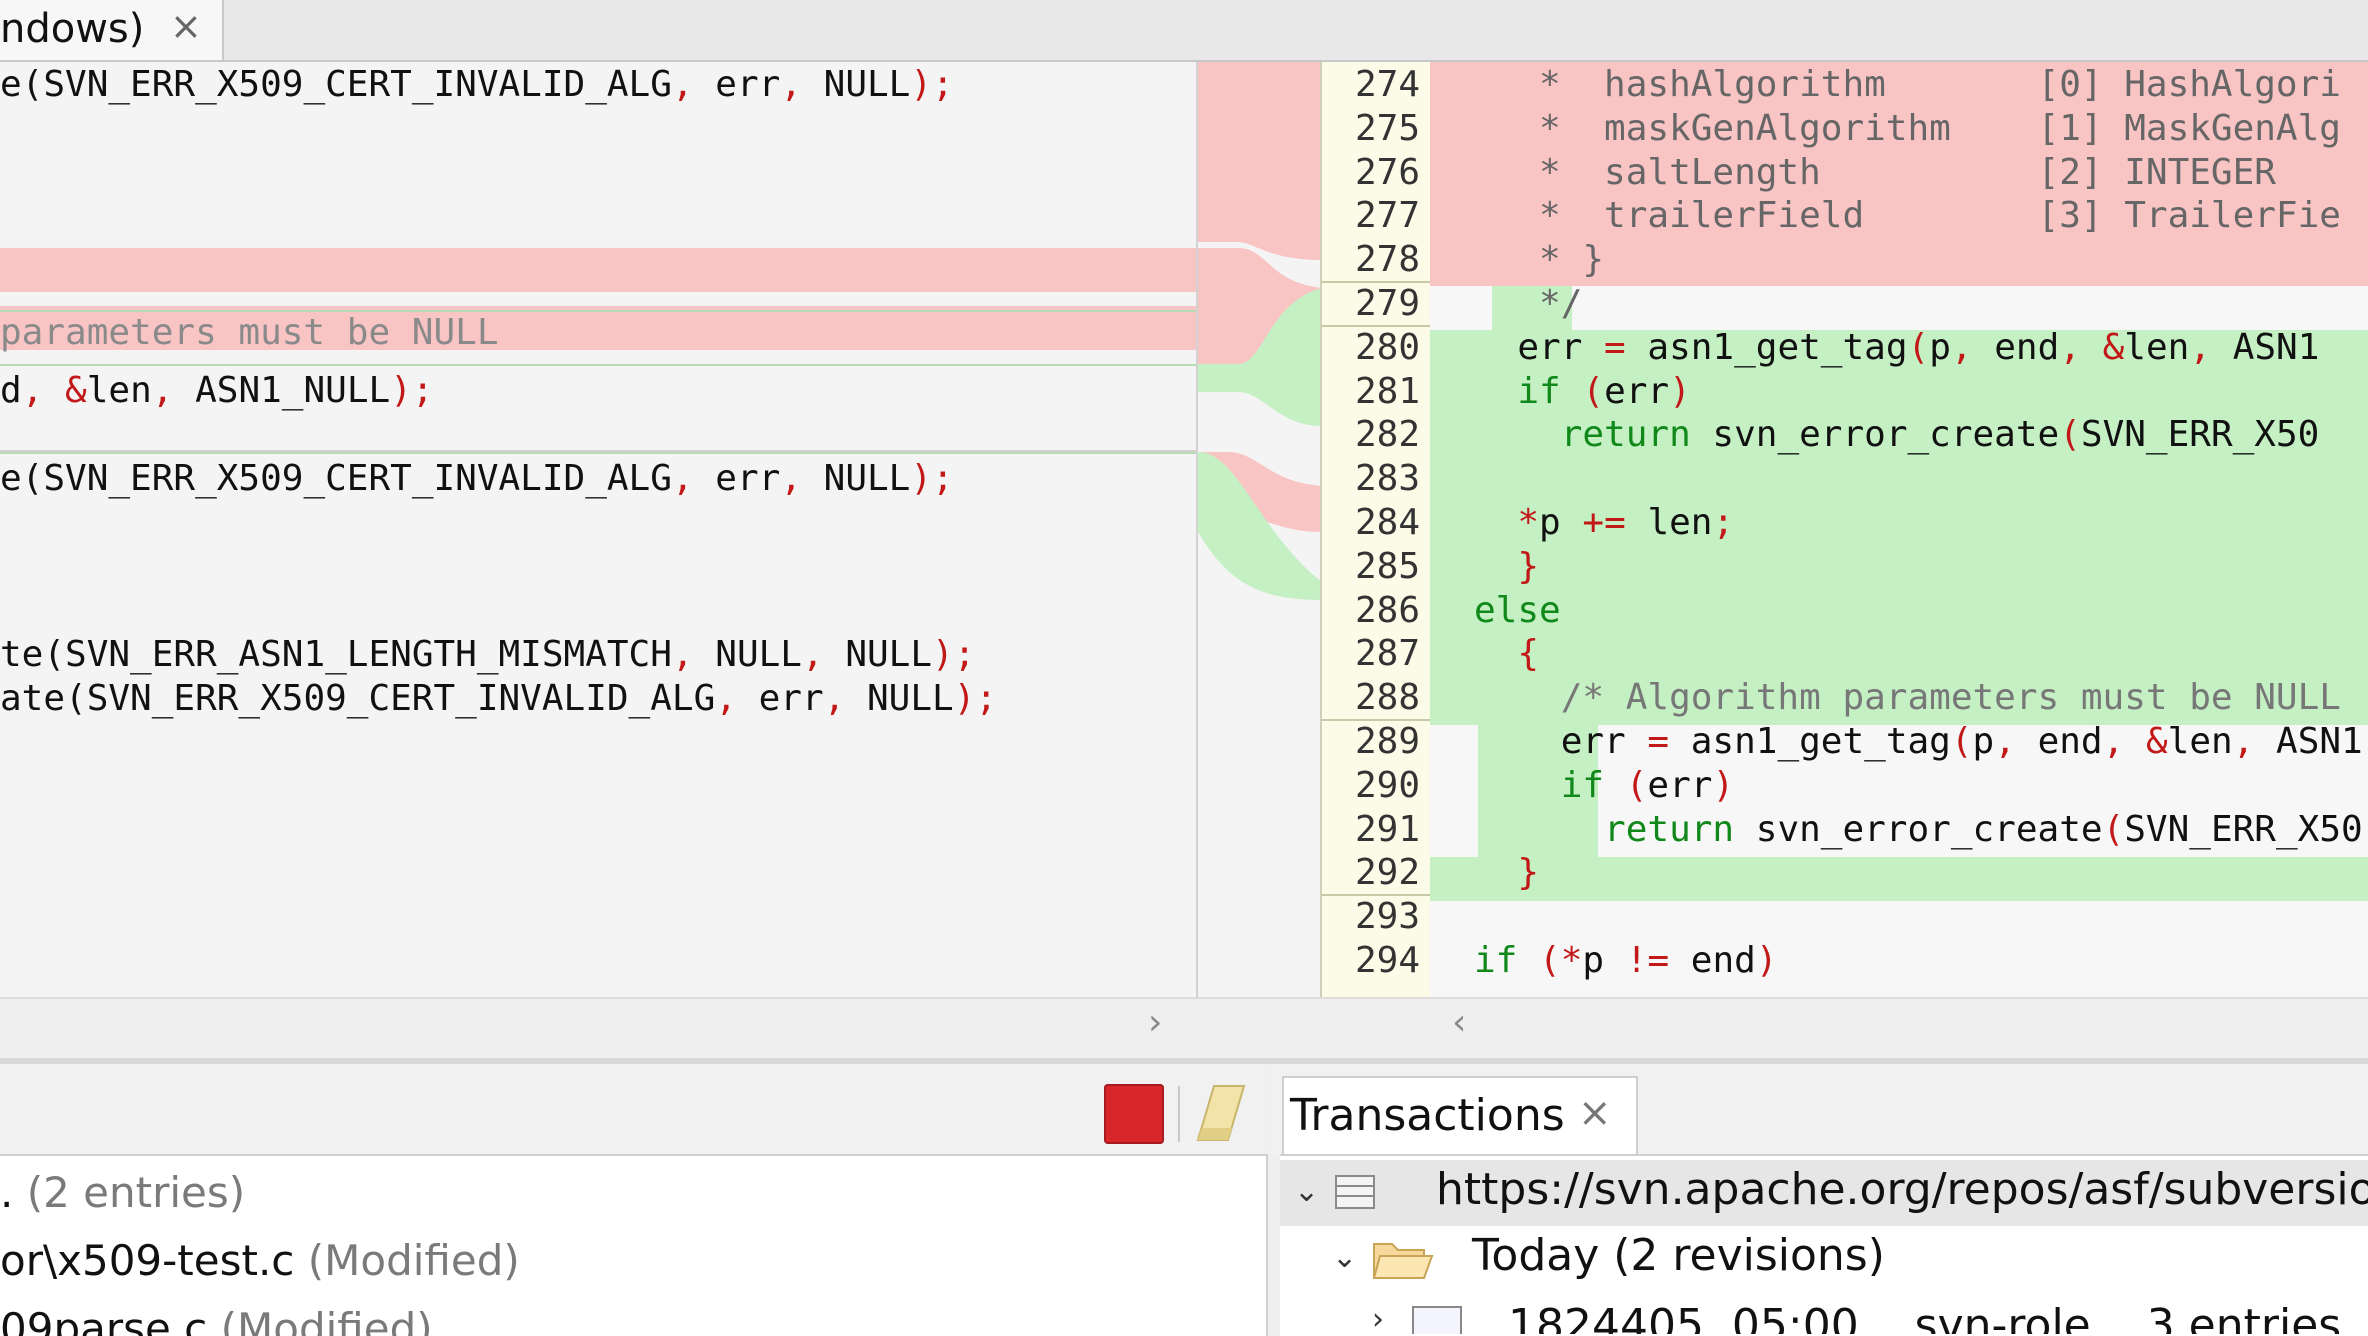 This screenshot has height=1336, width=2368. I want to click on document-tab: ndows) ×, so click(112, 30).